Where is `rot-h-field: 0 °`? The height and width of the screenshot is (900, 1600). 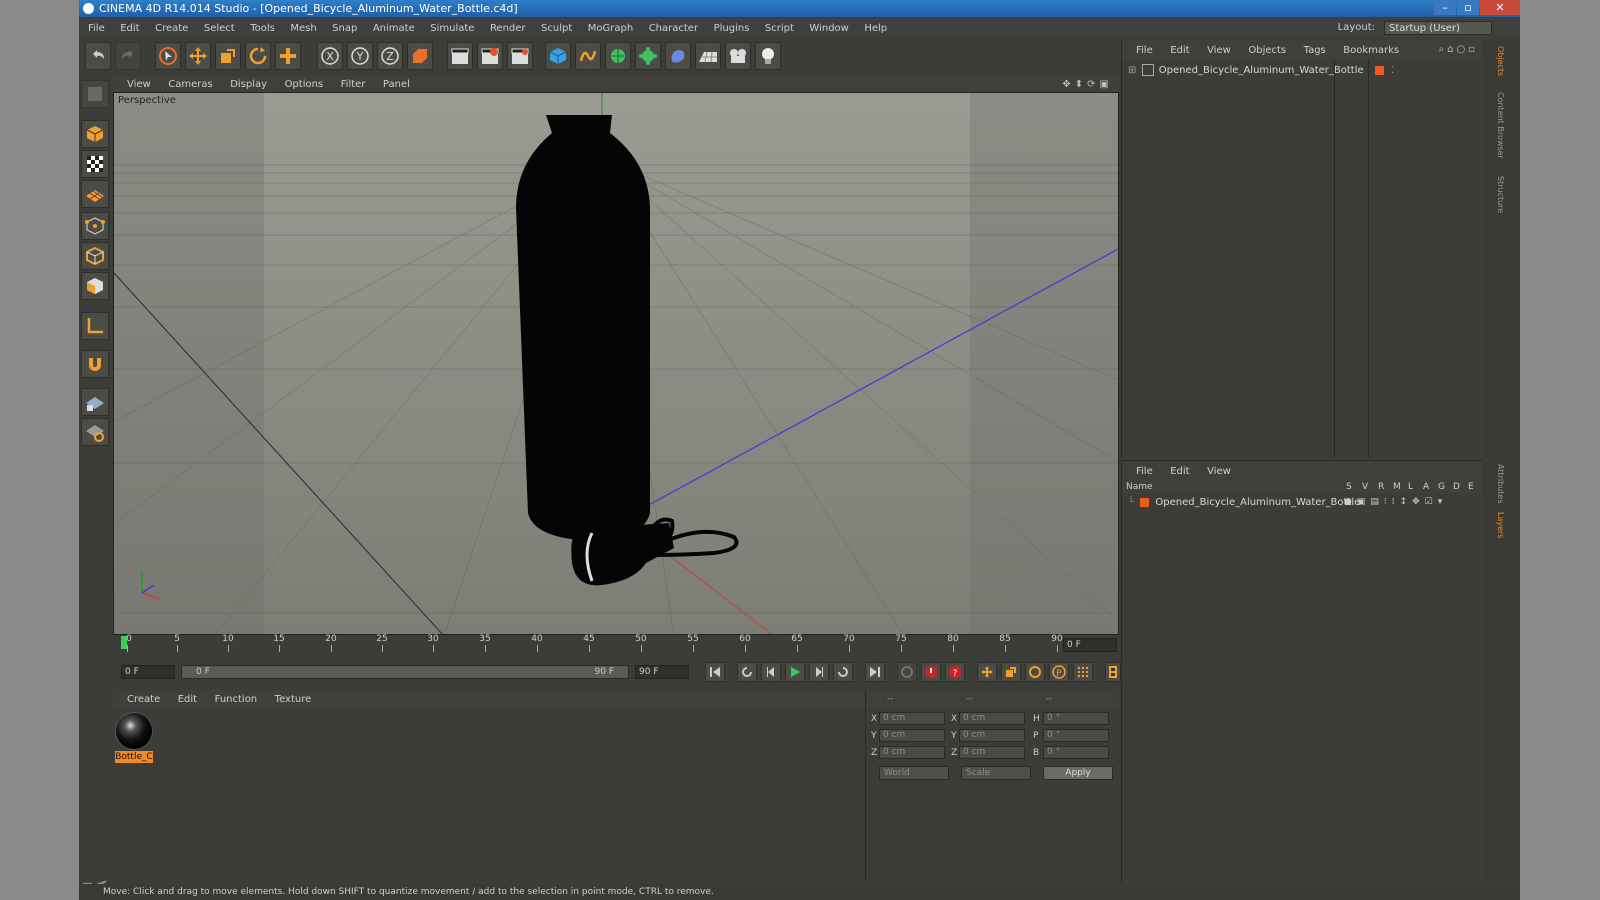
rot-h-field: 0 ° is located at coordinates (1076, 718).